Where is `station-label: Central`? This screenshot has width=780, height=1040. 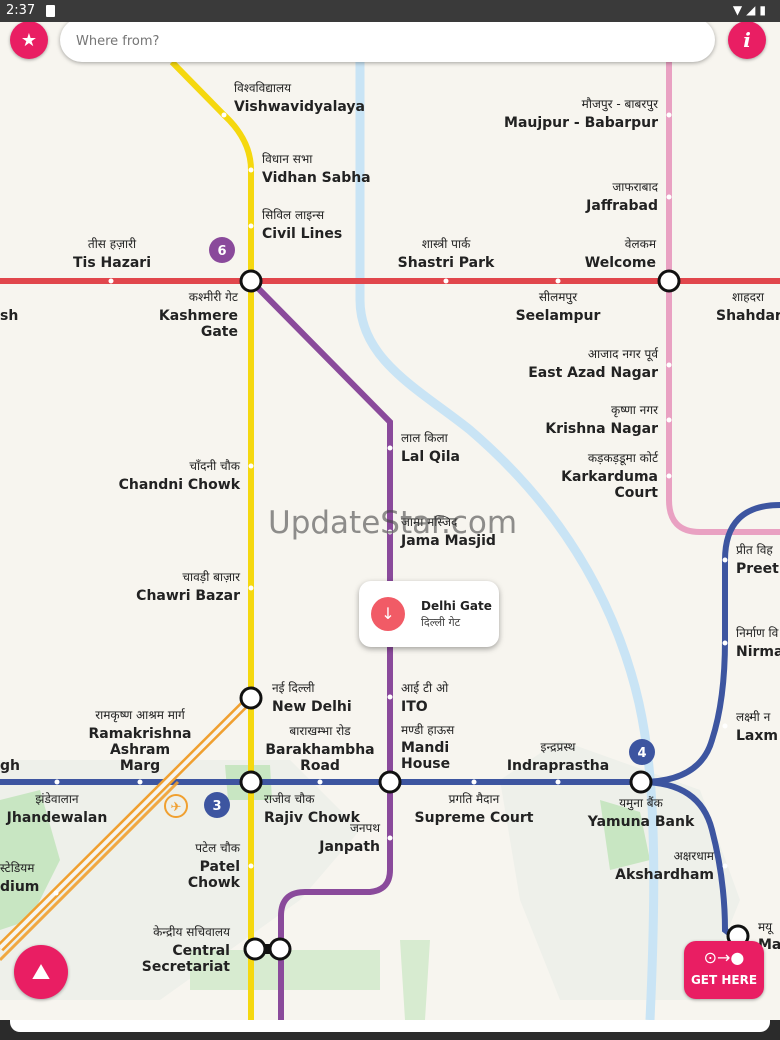 station-label: Central is located at coordinates (201, 951).